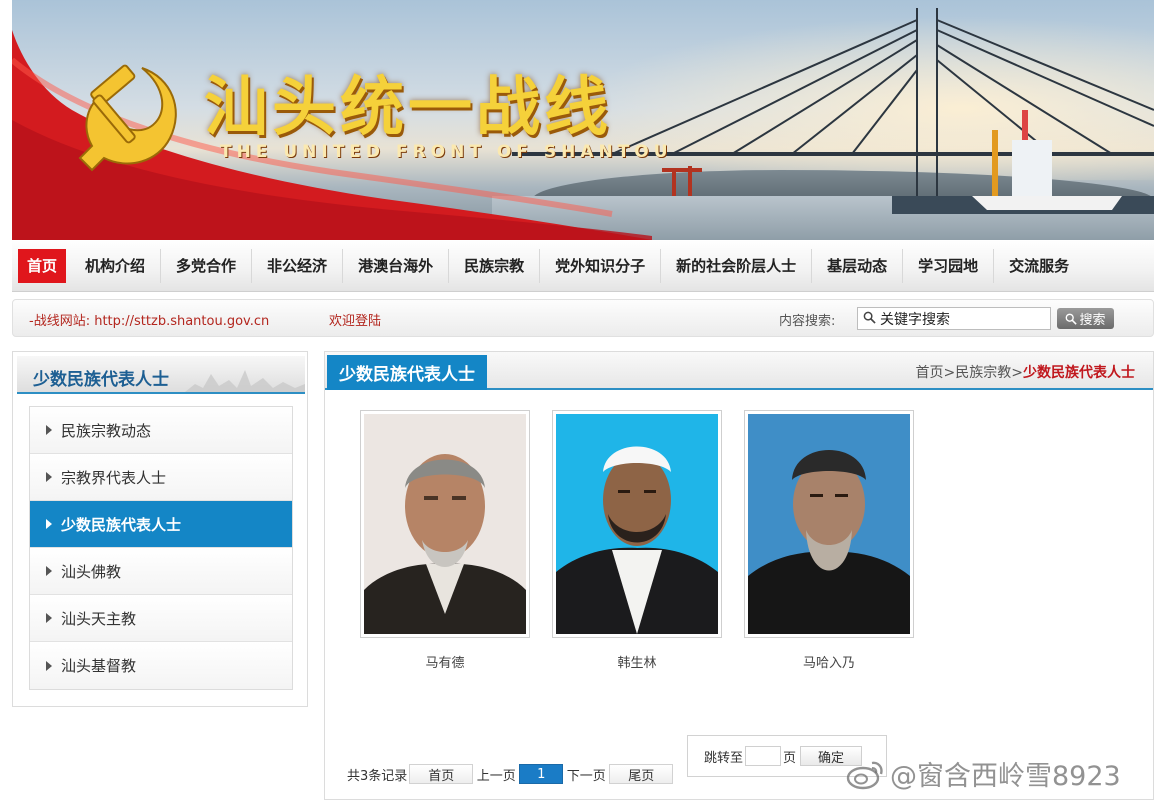 Image resolution: width=1164 pixels, height=800 pixels. Describe the element at coordinates (739, 371) in the screenshot. I see `content-header: 少数民族代表人士 首页>民族宗教>少数民族代表人士` at that location.